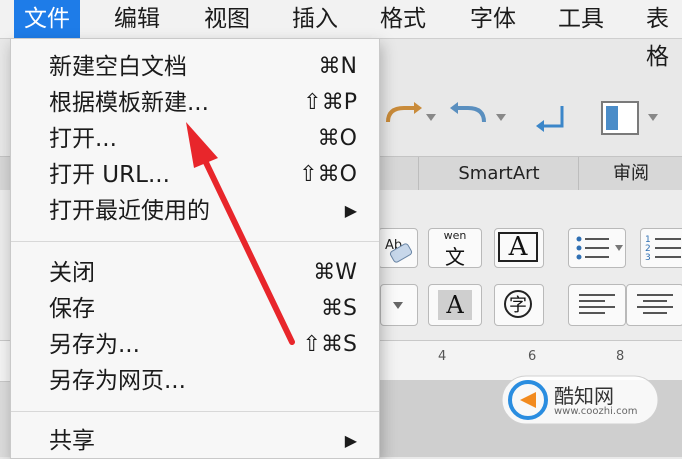  I want to click on watermark-logo: 酷知网 www.coozhi.com, so click(580, 400).